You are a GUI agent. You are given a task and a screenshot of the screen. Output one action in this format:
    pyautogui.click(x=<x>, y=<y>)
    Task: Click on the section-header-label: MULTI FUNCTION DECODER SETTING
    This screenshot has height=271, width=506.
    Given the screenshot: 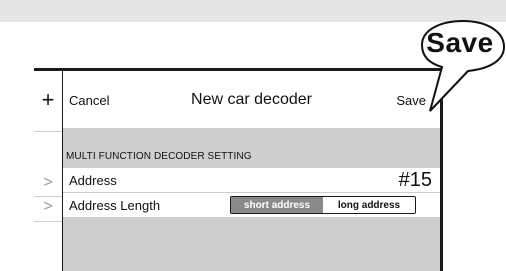 What is the action you would take?
    pyautogui.click(x=159, y=156)
    